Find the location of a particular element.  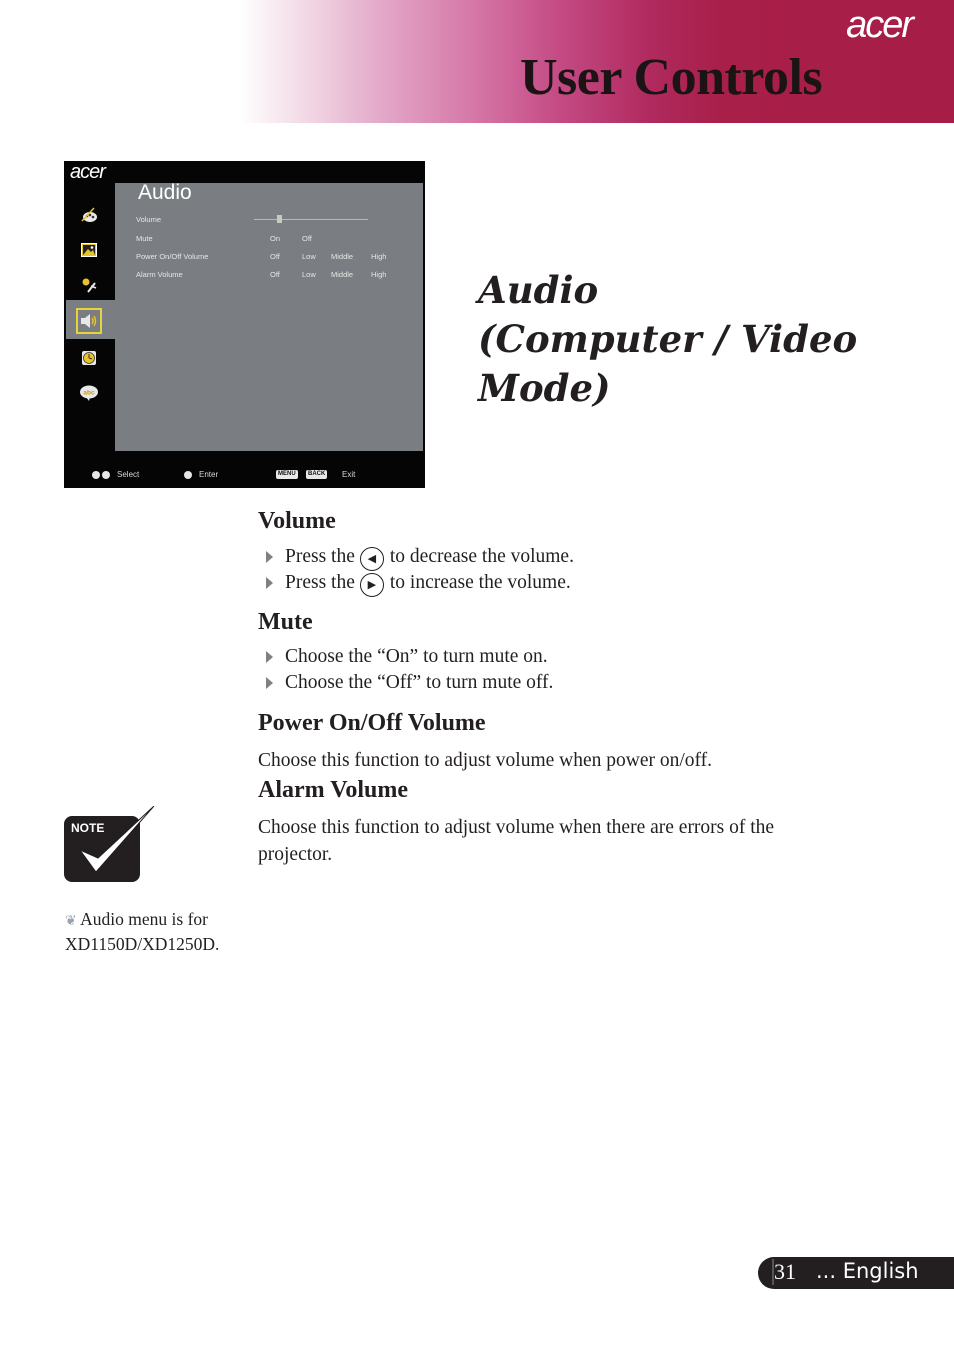

osd-menu-title: Audio is located at coordinates (165, 192).